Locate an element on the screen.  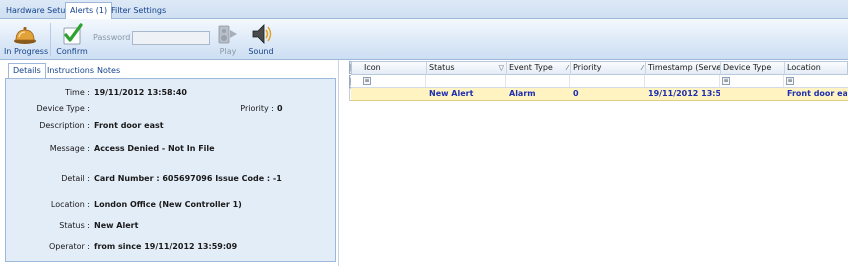
sound-label: Sound is located at coordinates (261, 51).